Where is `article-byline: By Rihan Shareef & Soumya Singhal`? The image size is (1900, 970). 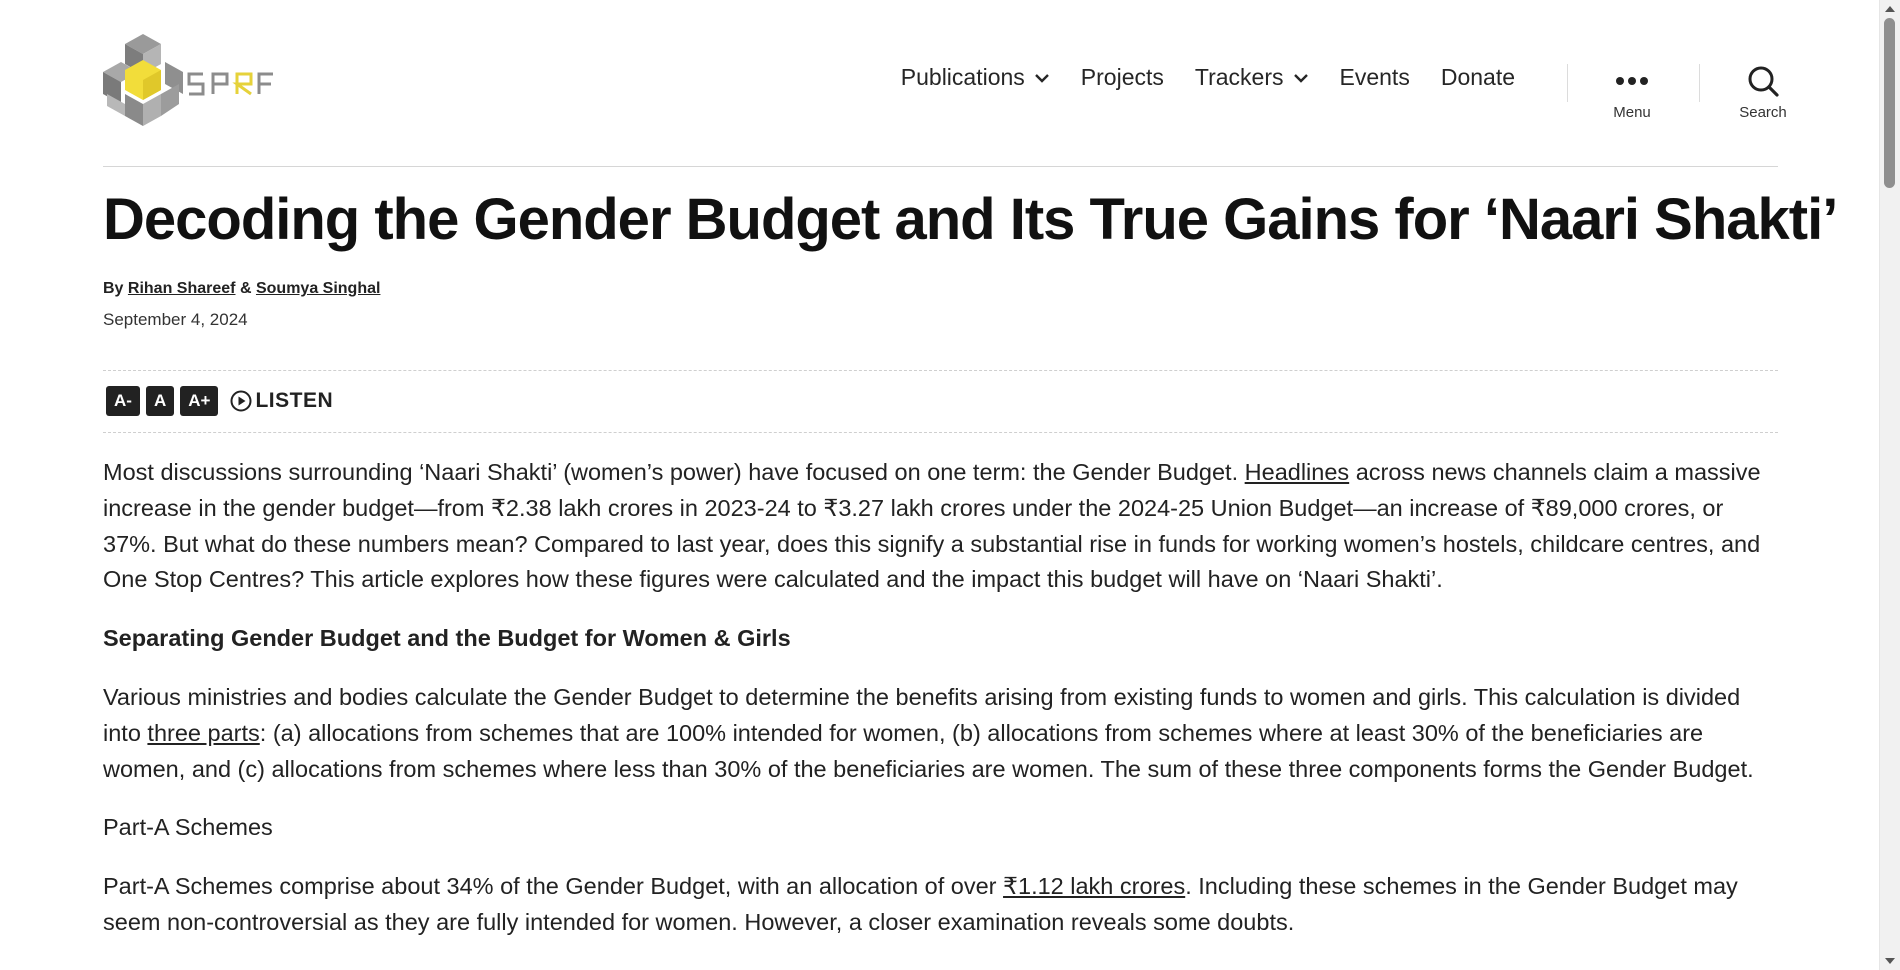
article-byline: By Rihan Shareef & Soumya Singhal is located at coordinates (241, 289).